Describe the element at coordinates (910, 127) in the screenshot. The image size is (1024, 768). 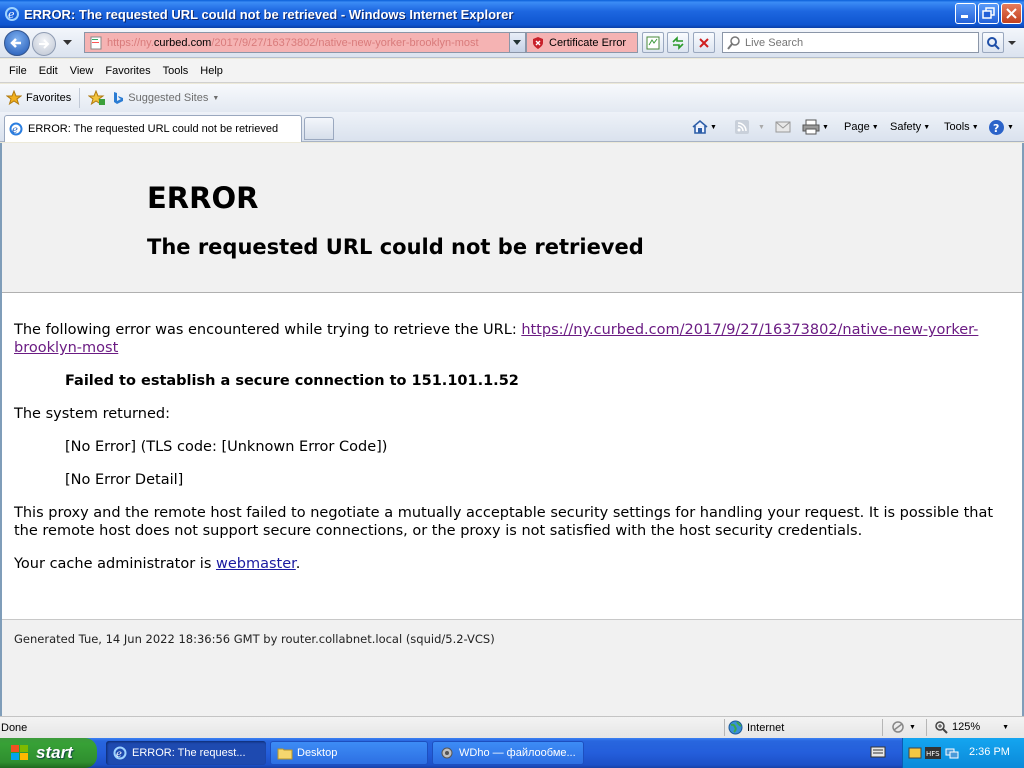
I see `safety-menu-button: Safety ▼` at that location.